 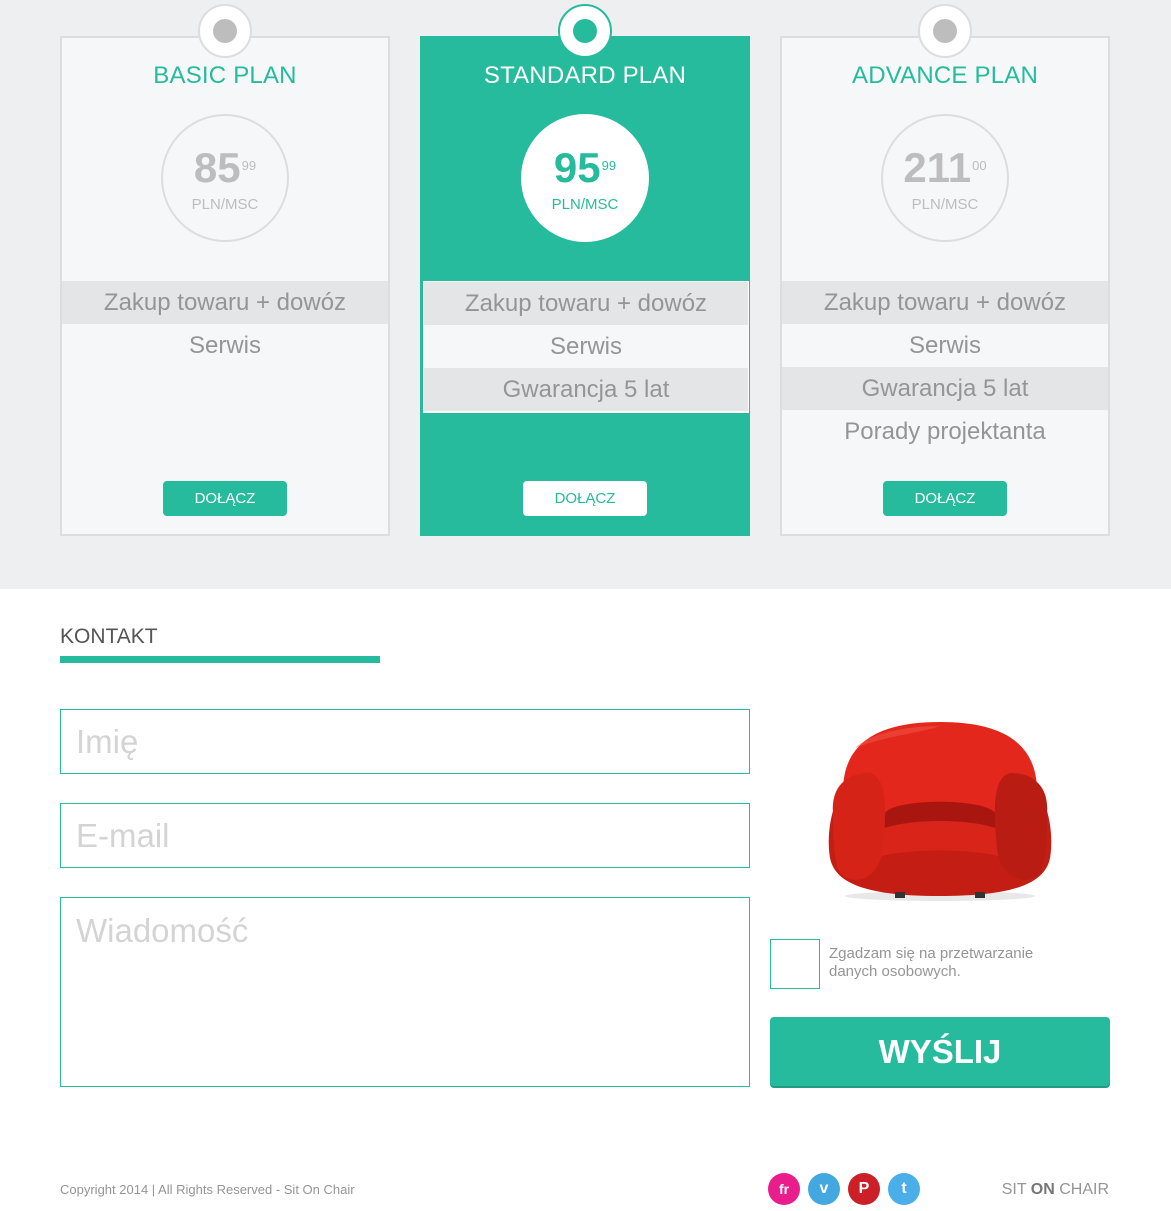 I want to click on plan-title: ADVANCE PLAN, so click(x=944, y=75).